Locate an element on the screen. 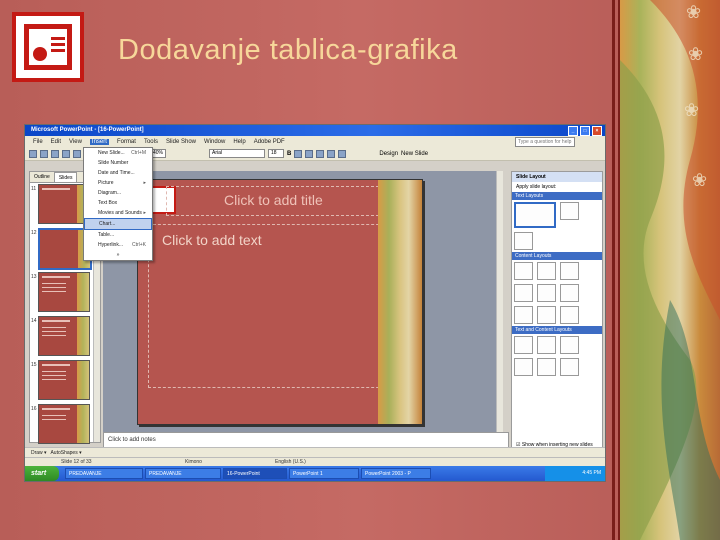  menu-item-picture: Picture ▸ is located at coordinates (118, 183).